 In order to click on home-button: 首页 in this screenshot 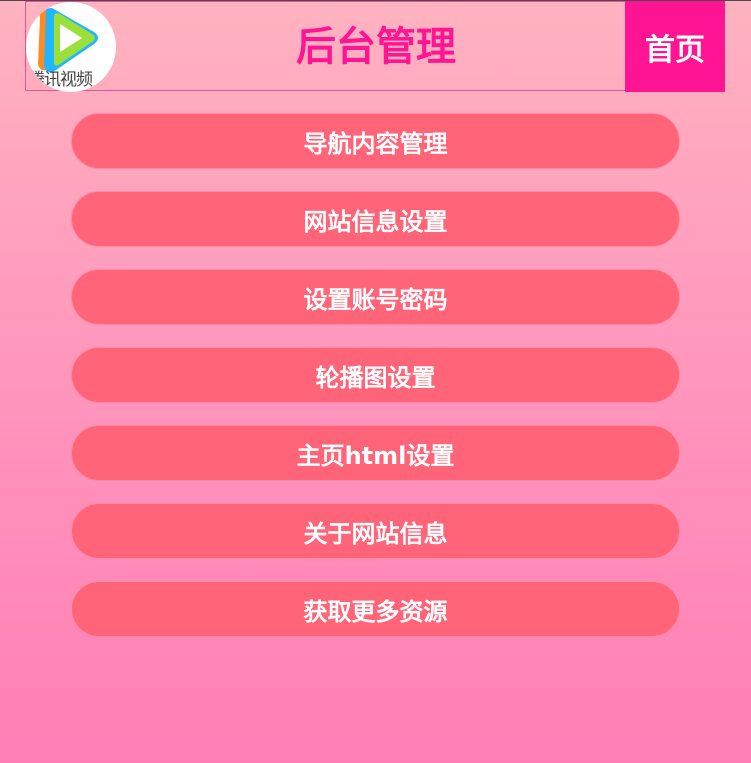, I will do `click(675, 46)`.